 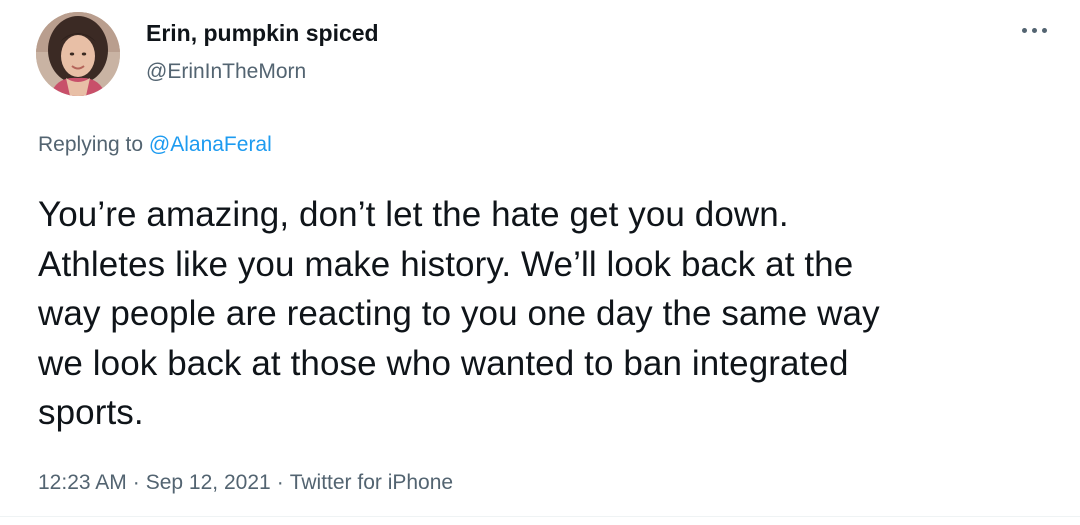 I want to click on author-display-name: Erin, pumpkin spiced, so click(x=262, y=33).